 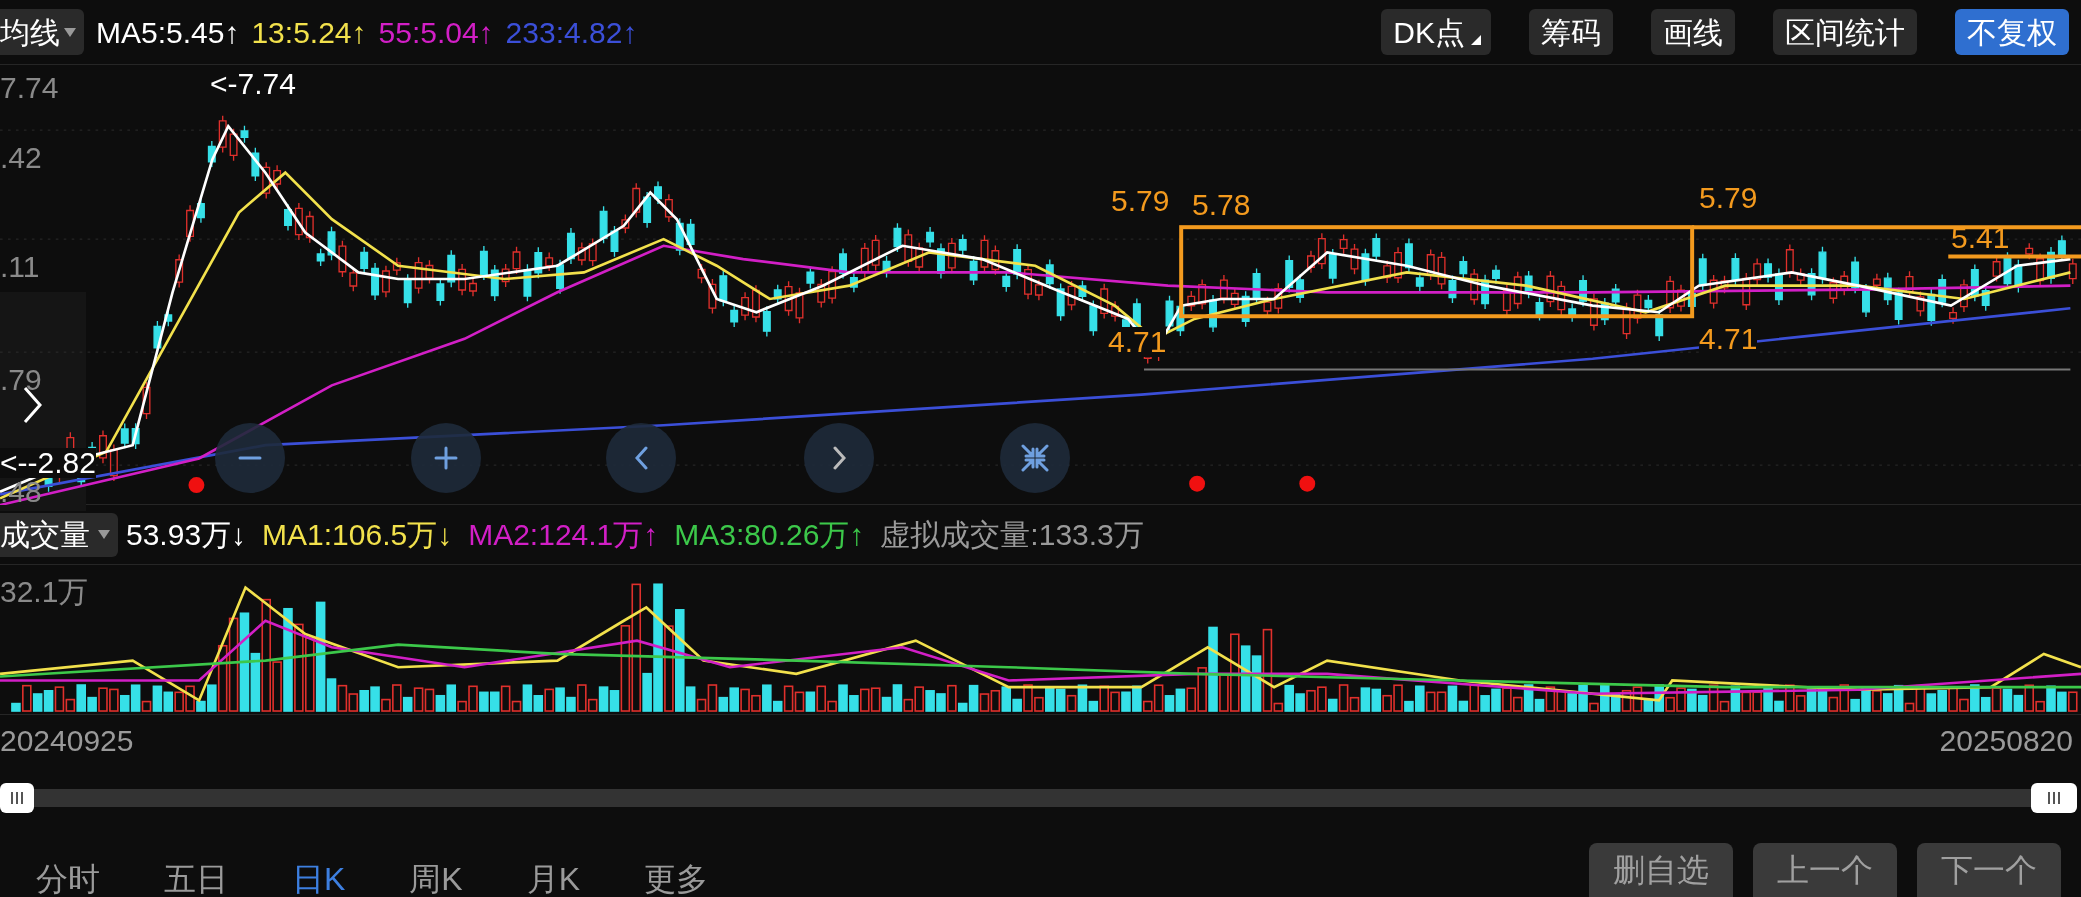 What do you see at coordinates (1989, 870) in the screenshot?
I see `action-button: 下一个` at bounding box center [1989, 870].